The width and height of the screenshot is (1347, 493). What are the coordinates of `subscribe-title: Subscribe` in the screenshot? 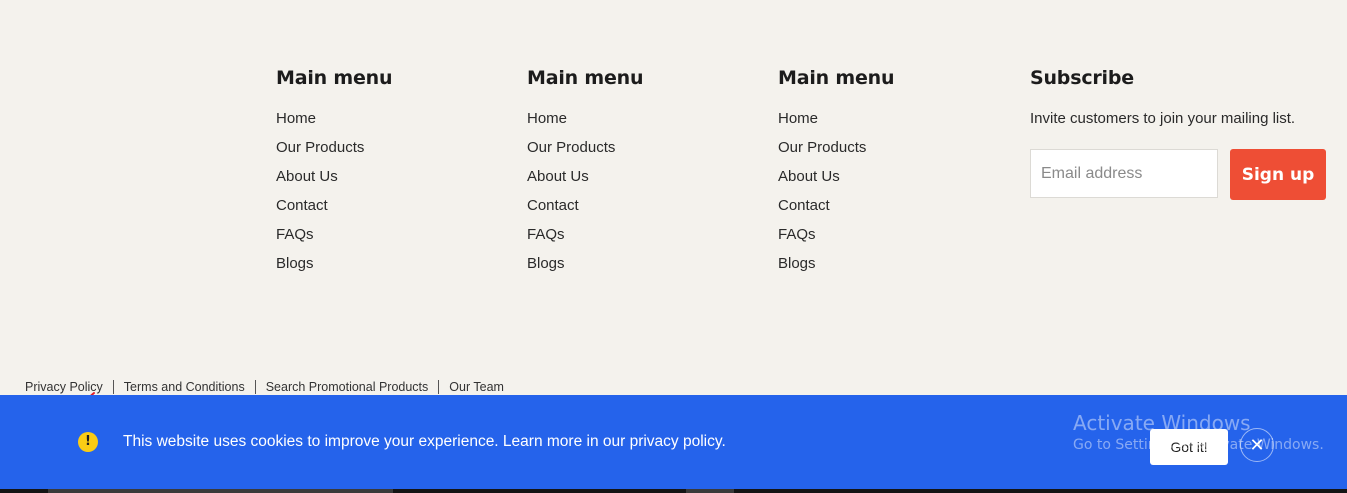 It's located at (1082, 78).